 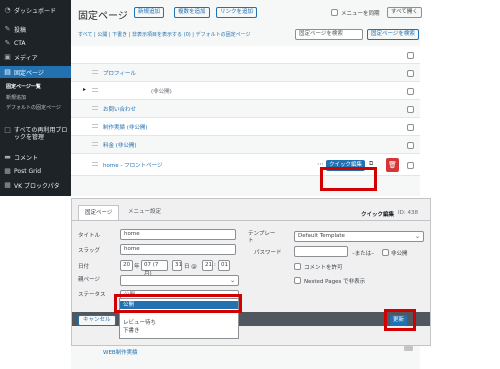 I want to click on sidebar-item-label: VK ブロックパタ, so click(x=37, y=186).